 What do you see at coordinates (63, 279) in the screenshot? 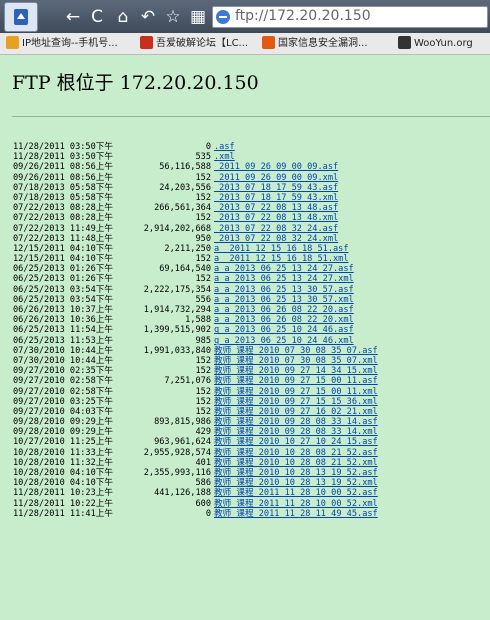
I see `file-date: 06/25/2013 01:26下午` at bounding box center [63, 279].